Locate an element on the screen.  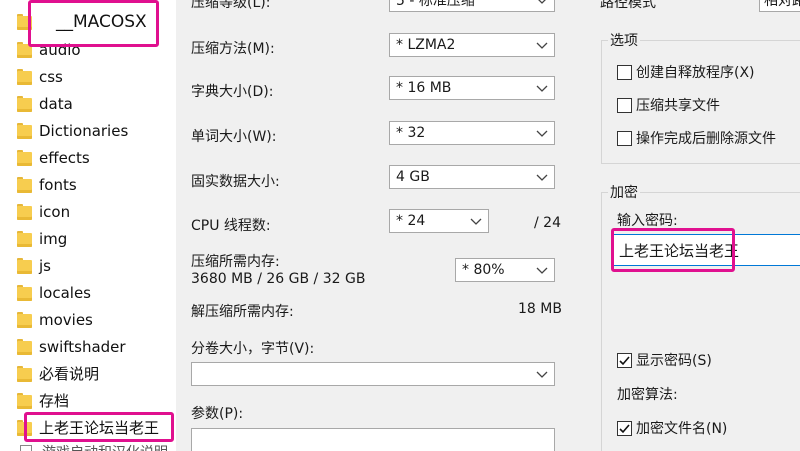
method-select: * LZMA2 is located at coordinates (472, 45).